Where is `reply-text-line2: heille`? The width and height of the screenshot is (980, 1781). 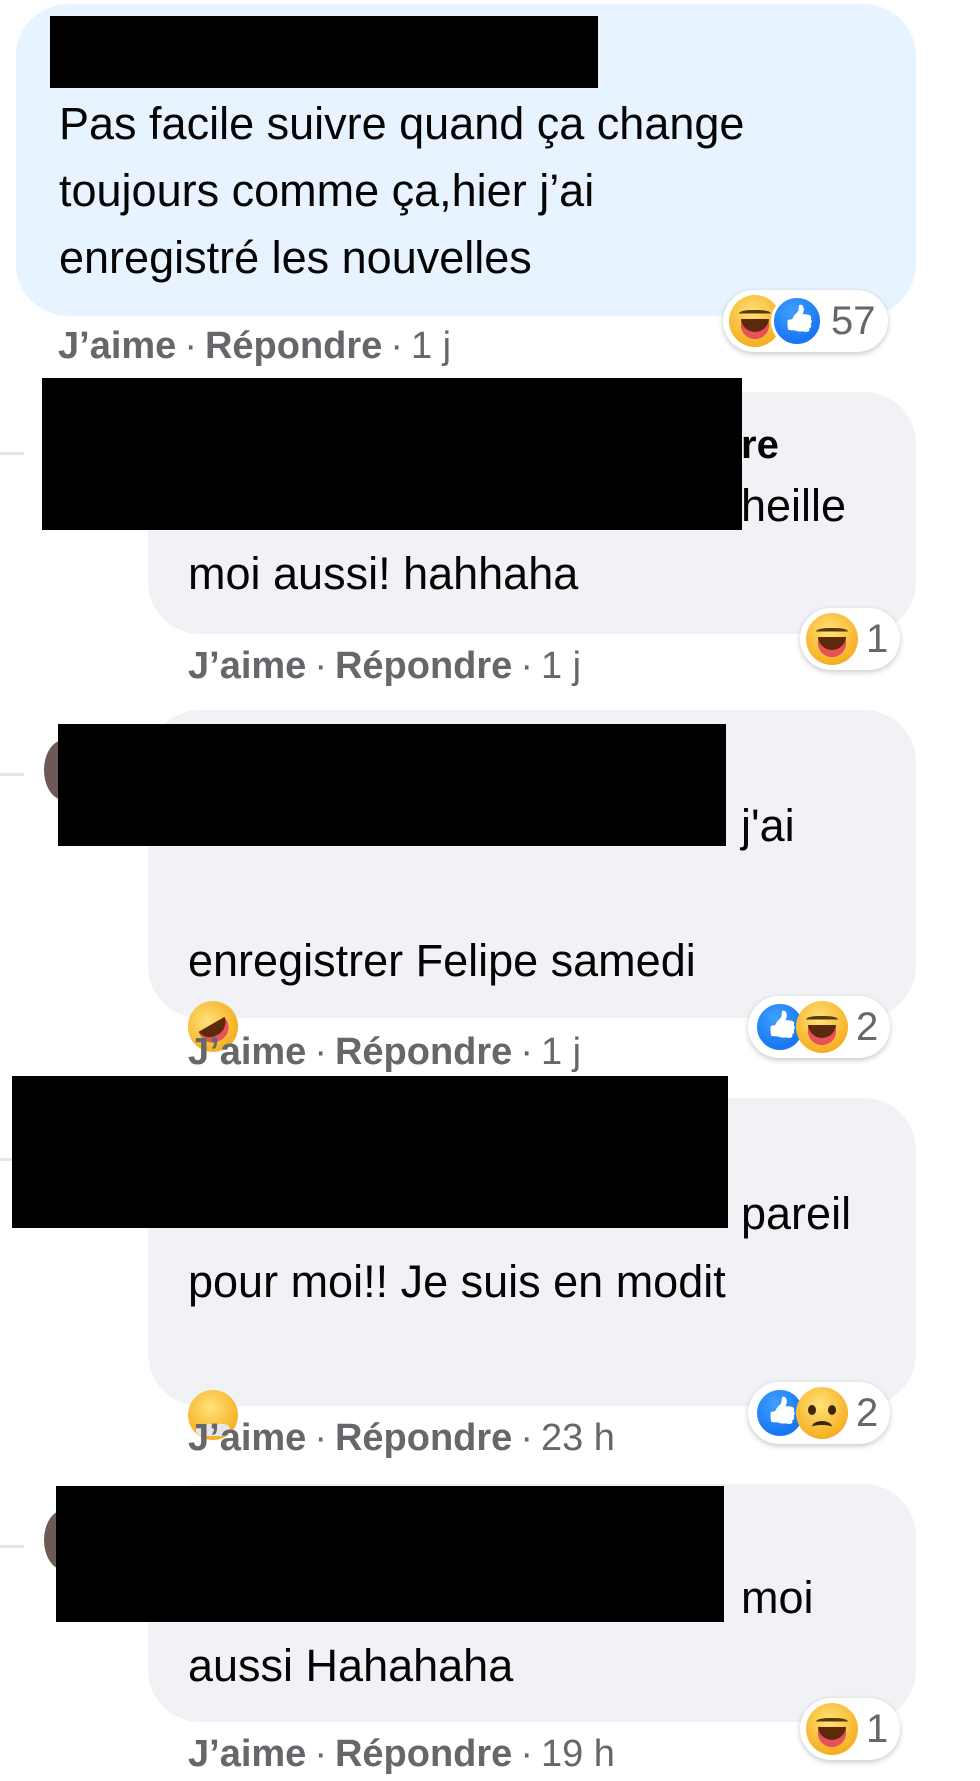
reply-text-line2: heille is located at coordinates (794, 505).